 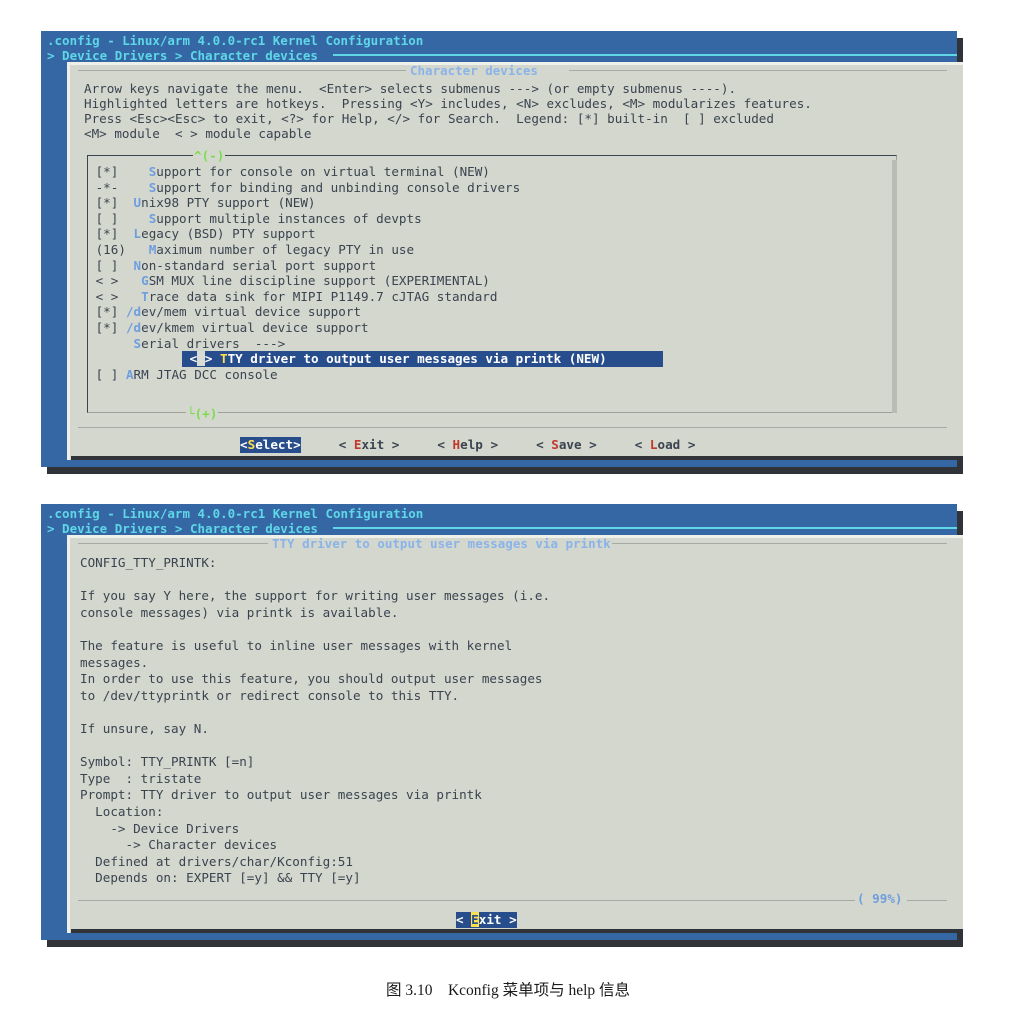 What do you see at coordinates (141, 778) in the screenshot?
I see `help-text-line: Type : tristate` at bounding box center [141, 778].